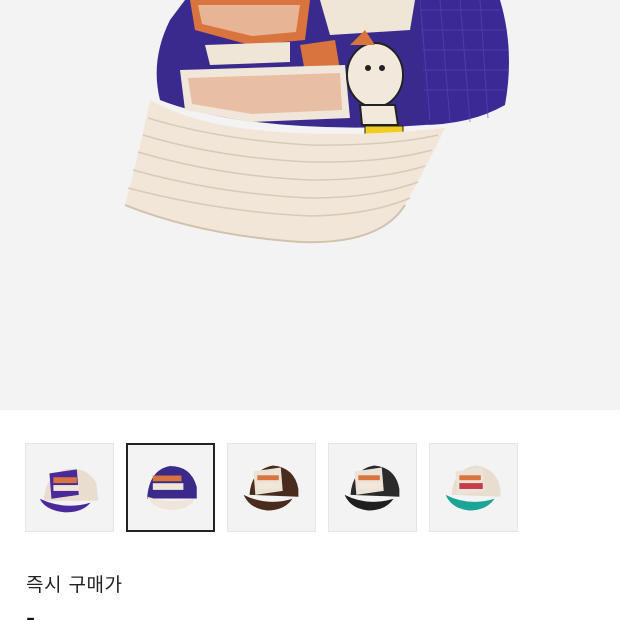 The height and width of the screenshot is (620, 620). I want to click on thumbnail-brown-cap, so click(271, 487).